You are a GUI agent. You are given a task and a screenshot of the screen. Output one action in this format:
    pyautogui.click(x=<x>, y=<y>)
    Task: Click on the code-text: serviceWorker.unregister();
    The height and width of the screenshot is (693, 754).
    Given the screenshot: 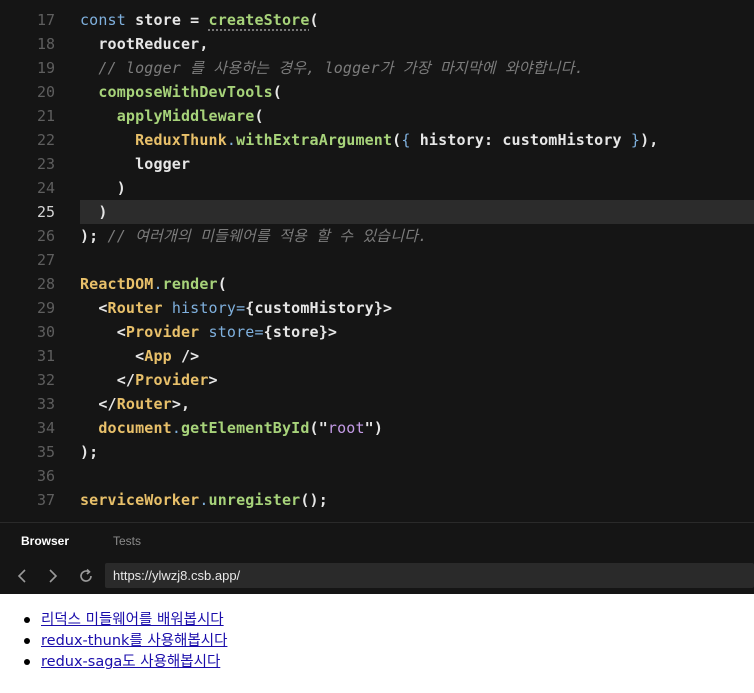 What is the action you would take?
    pyautogui.click(x=204, y=500)
    